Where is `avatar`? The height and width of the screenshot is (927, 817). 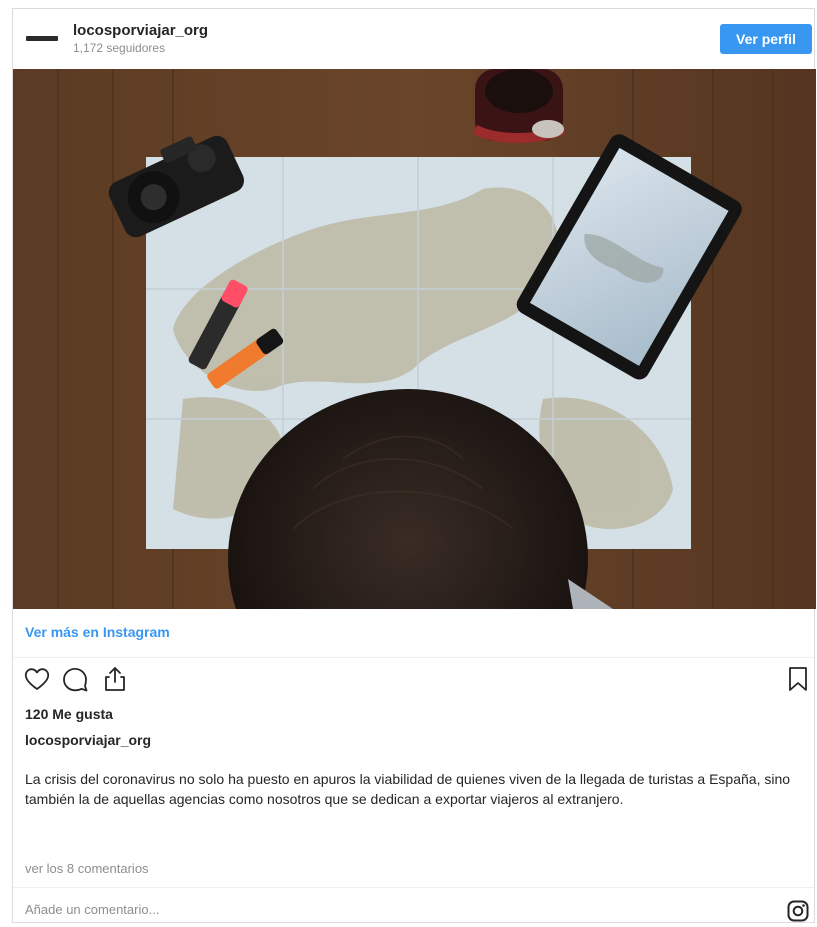 avatar is located at coordinates (42, 38).